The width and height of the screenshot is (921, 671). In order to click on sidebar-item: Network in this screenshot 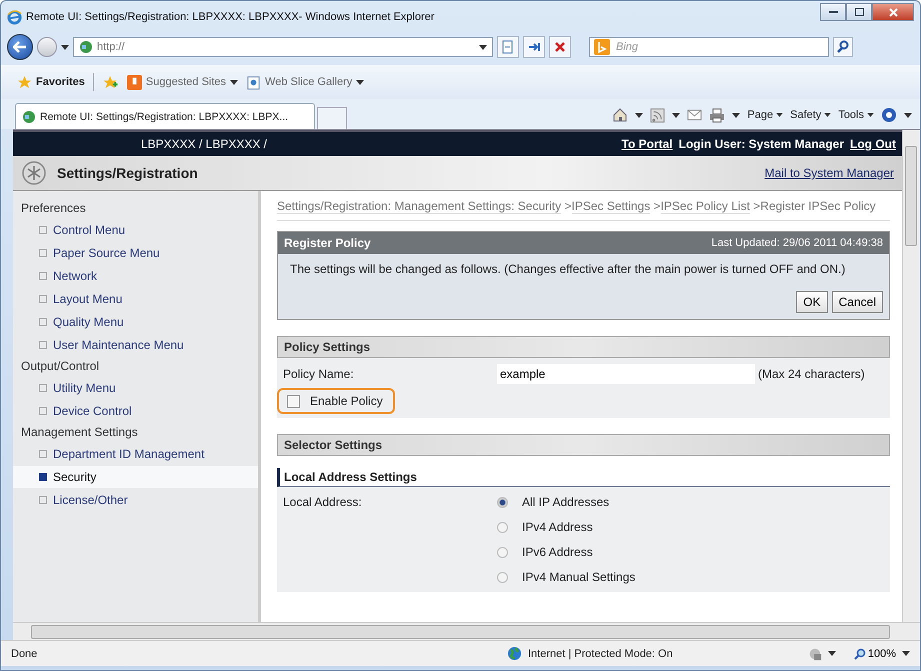, I will do `click(135, 276)`.